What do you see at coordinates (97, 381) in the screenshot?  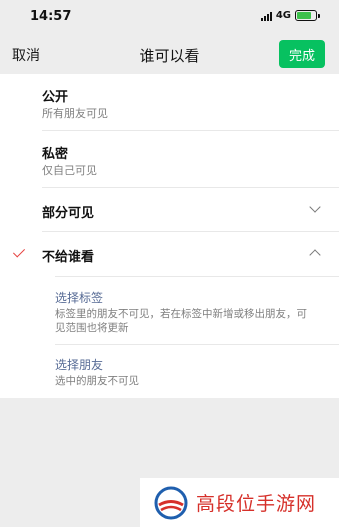 I see `select-friends-description: 选中的朋友不可见` at bounding box center [97, 381].